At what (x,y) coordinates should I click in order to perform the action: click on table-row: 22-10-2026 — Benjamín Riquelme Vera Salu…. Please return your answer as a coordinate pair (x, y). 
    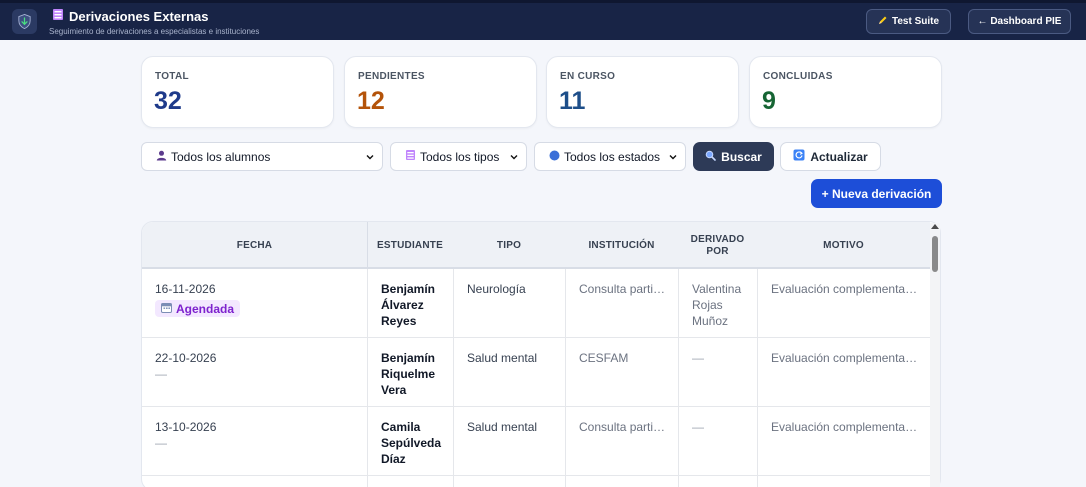
    Looking at the image, I should click on (536, 372).